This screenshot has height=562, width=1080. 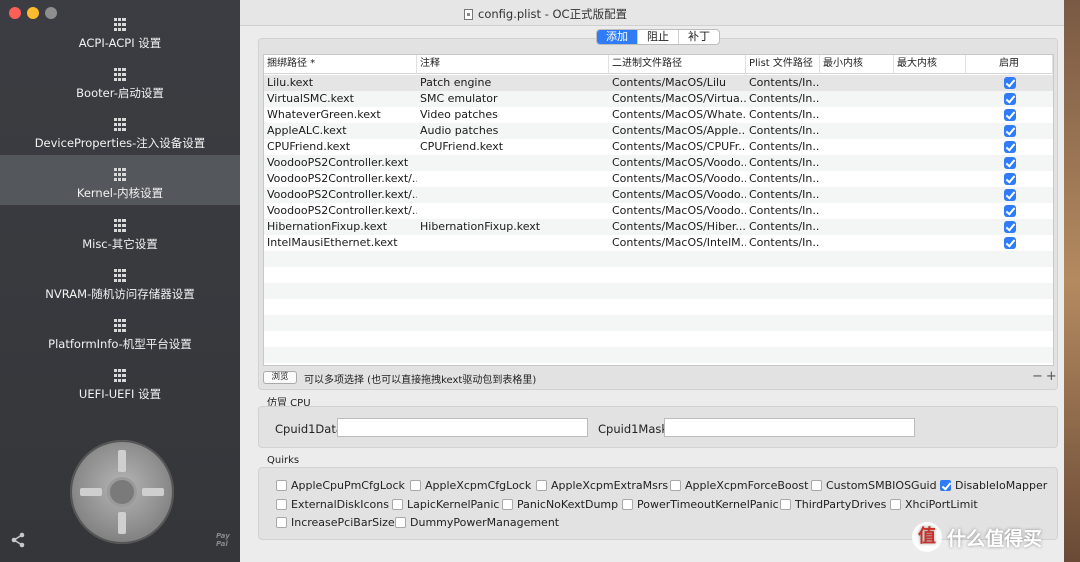 What do you see at coordinates (340, 99) in the screenshot?
I see `bundle-path-cell: VirtualSMC.kext` at bounding box center [340, 99].